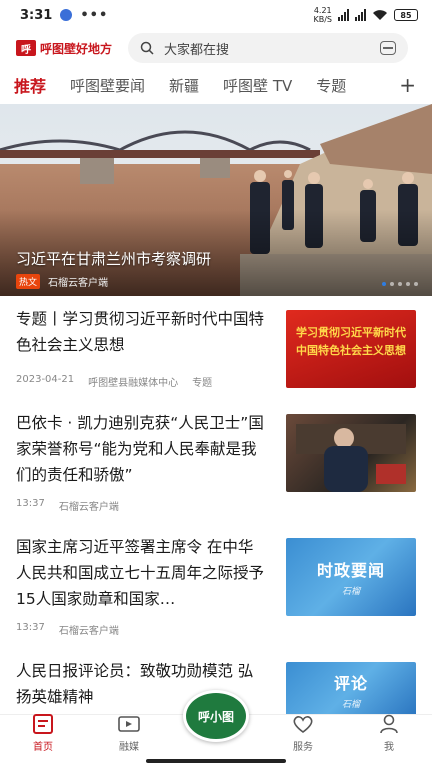 The width and height of the screenshot is (432, 768). What do you see at coordinates (322, 15) in the screenshot?
I see `network-speed: 4.21 KB/S` at bounding box center [322, 15].